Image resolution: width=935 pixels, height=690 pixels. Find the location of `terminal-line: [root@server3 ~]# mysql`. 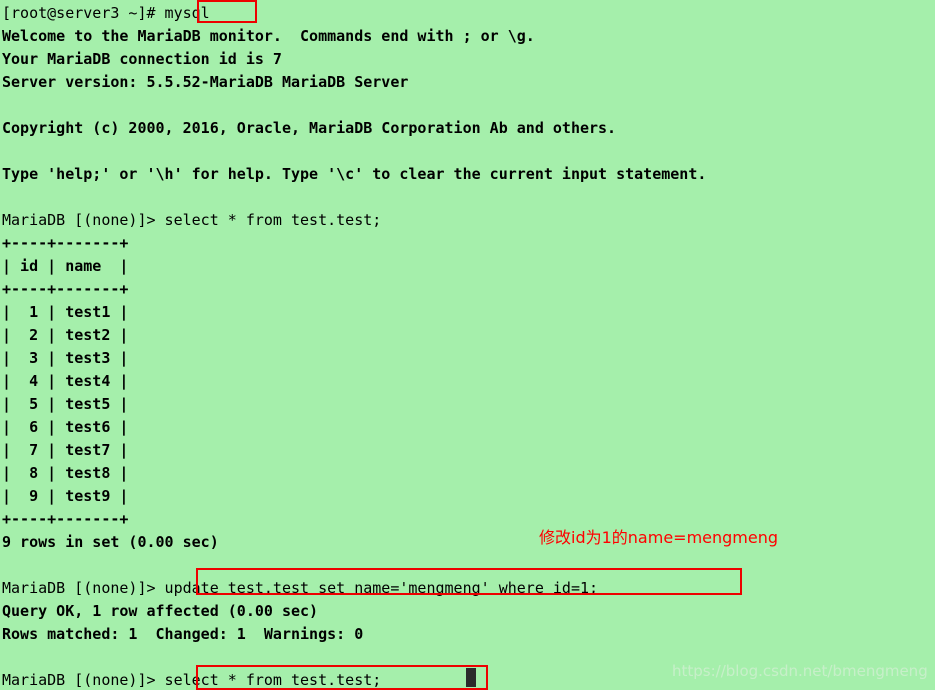

terminal-line: [root@server3 ~]# mysql is located at coordinates (106, 13).